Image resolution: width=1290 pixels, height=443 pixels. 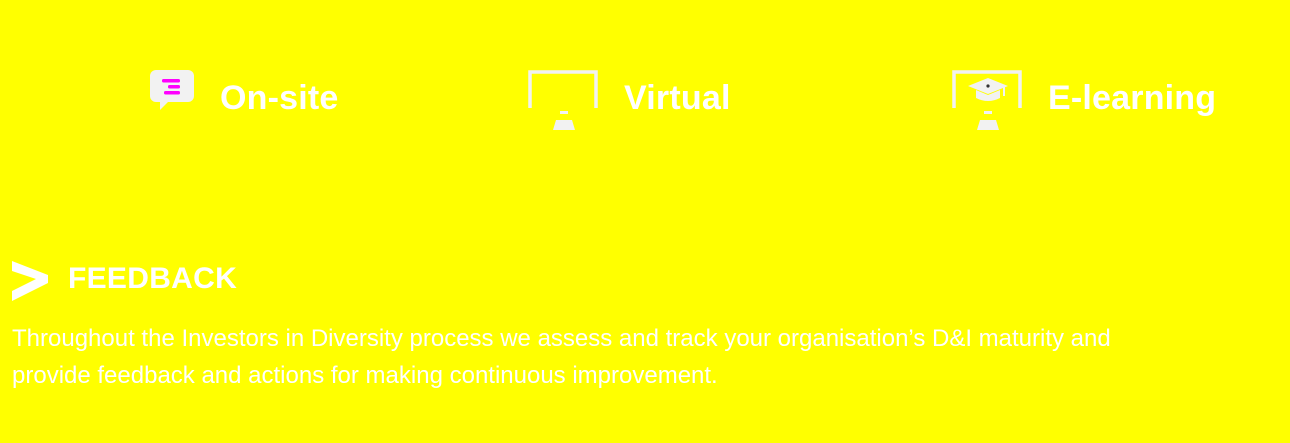 What do you see at coordinates (279, 98) in the screenshot?
I see `mode-label: On-site` at bounding box center [279, 98].